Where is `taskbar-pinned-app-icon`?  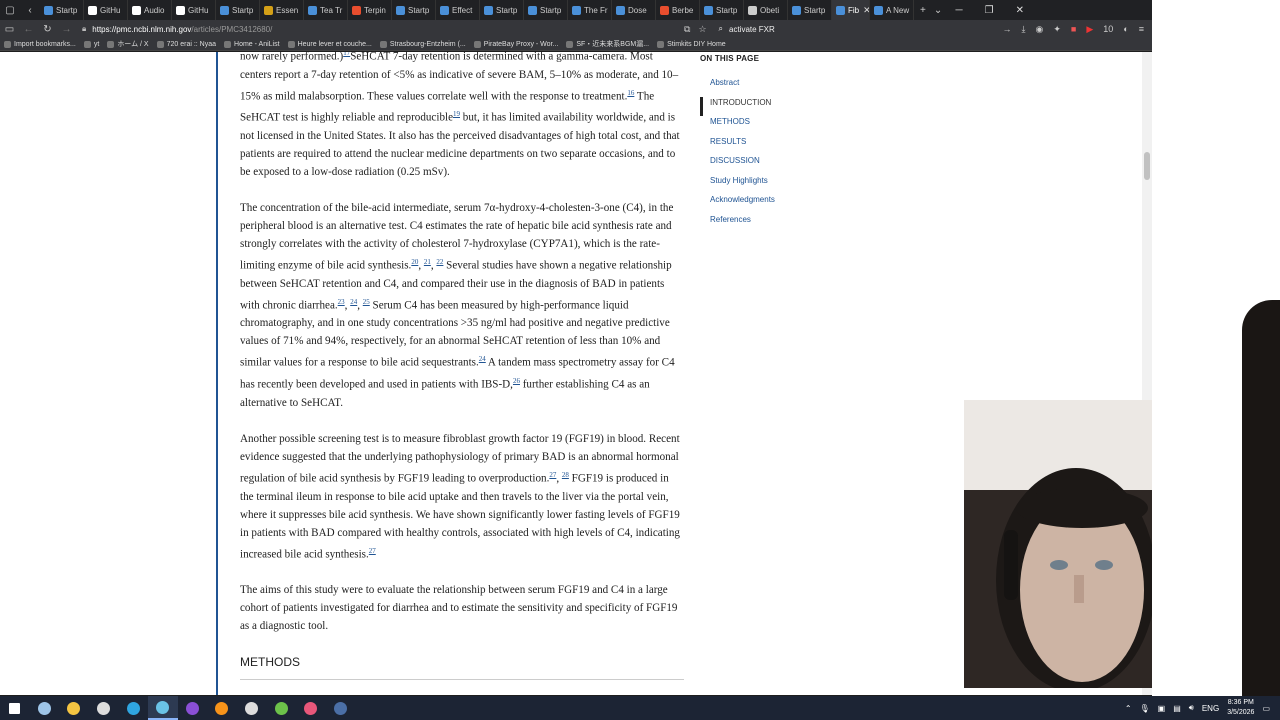 taskbar-pinned-app-icon is located at coordinates (162, 708).